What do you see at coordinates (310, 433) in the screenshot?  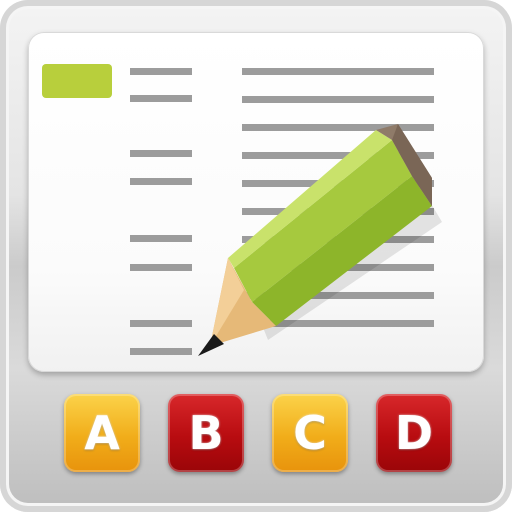 I see `answer-c-button: C` at bounding box center [310, 433].